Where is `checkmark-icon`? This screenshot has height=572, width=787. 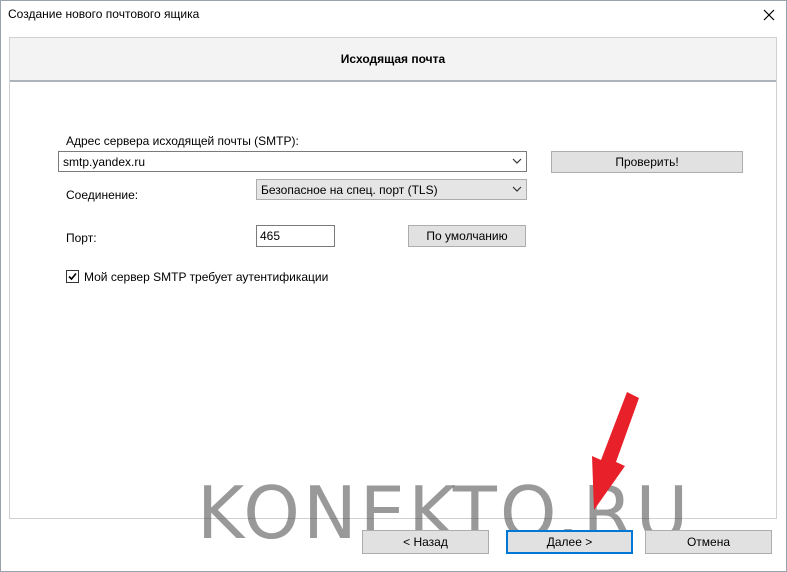 checkmark-icon is located at coordinates (72, 276).